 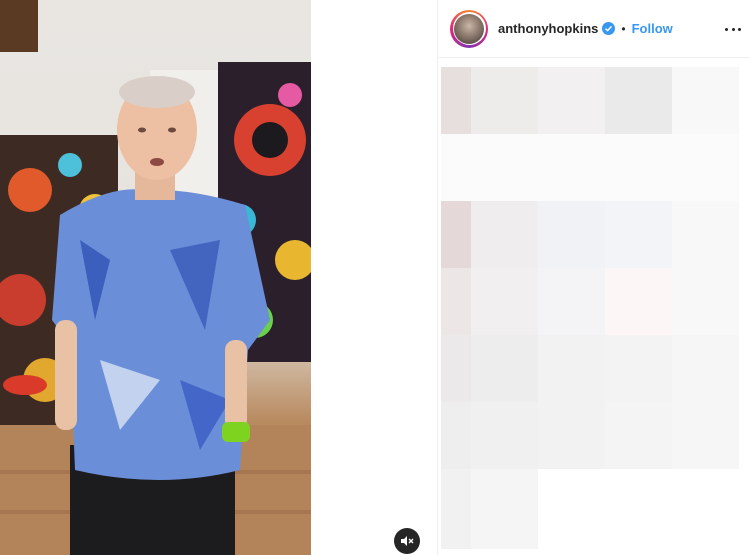 I want to click on username-link: anthonyhopkins, so click(x=548, y=28).